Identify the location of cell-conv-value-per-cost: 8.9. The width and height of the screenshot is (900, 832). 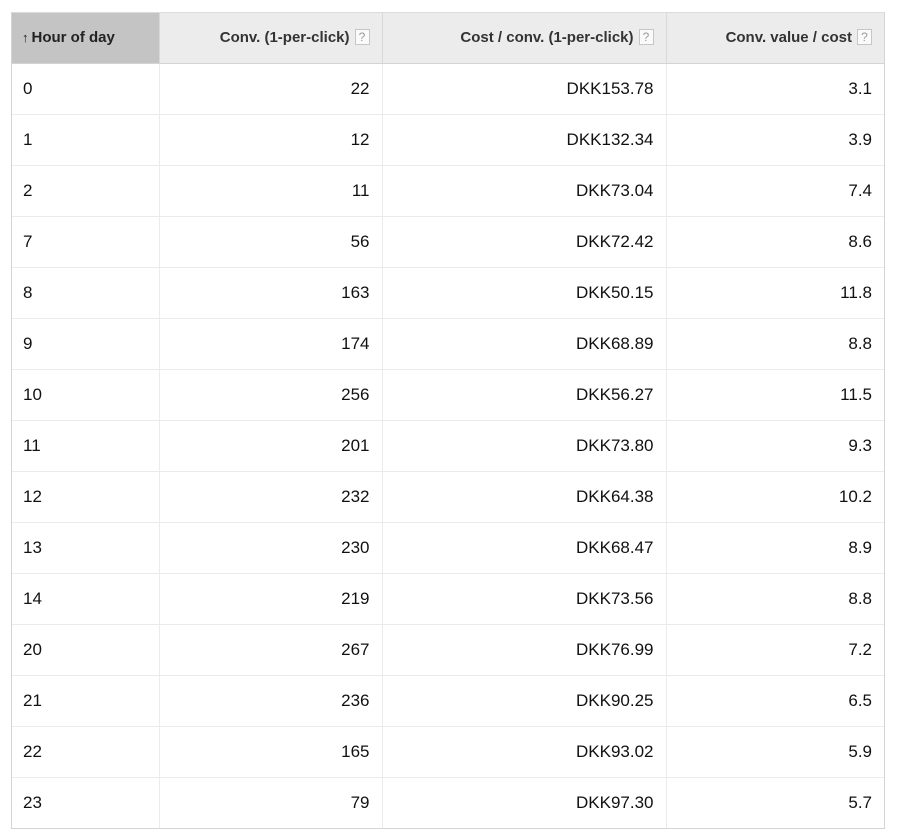
(775, 548).